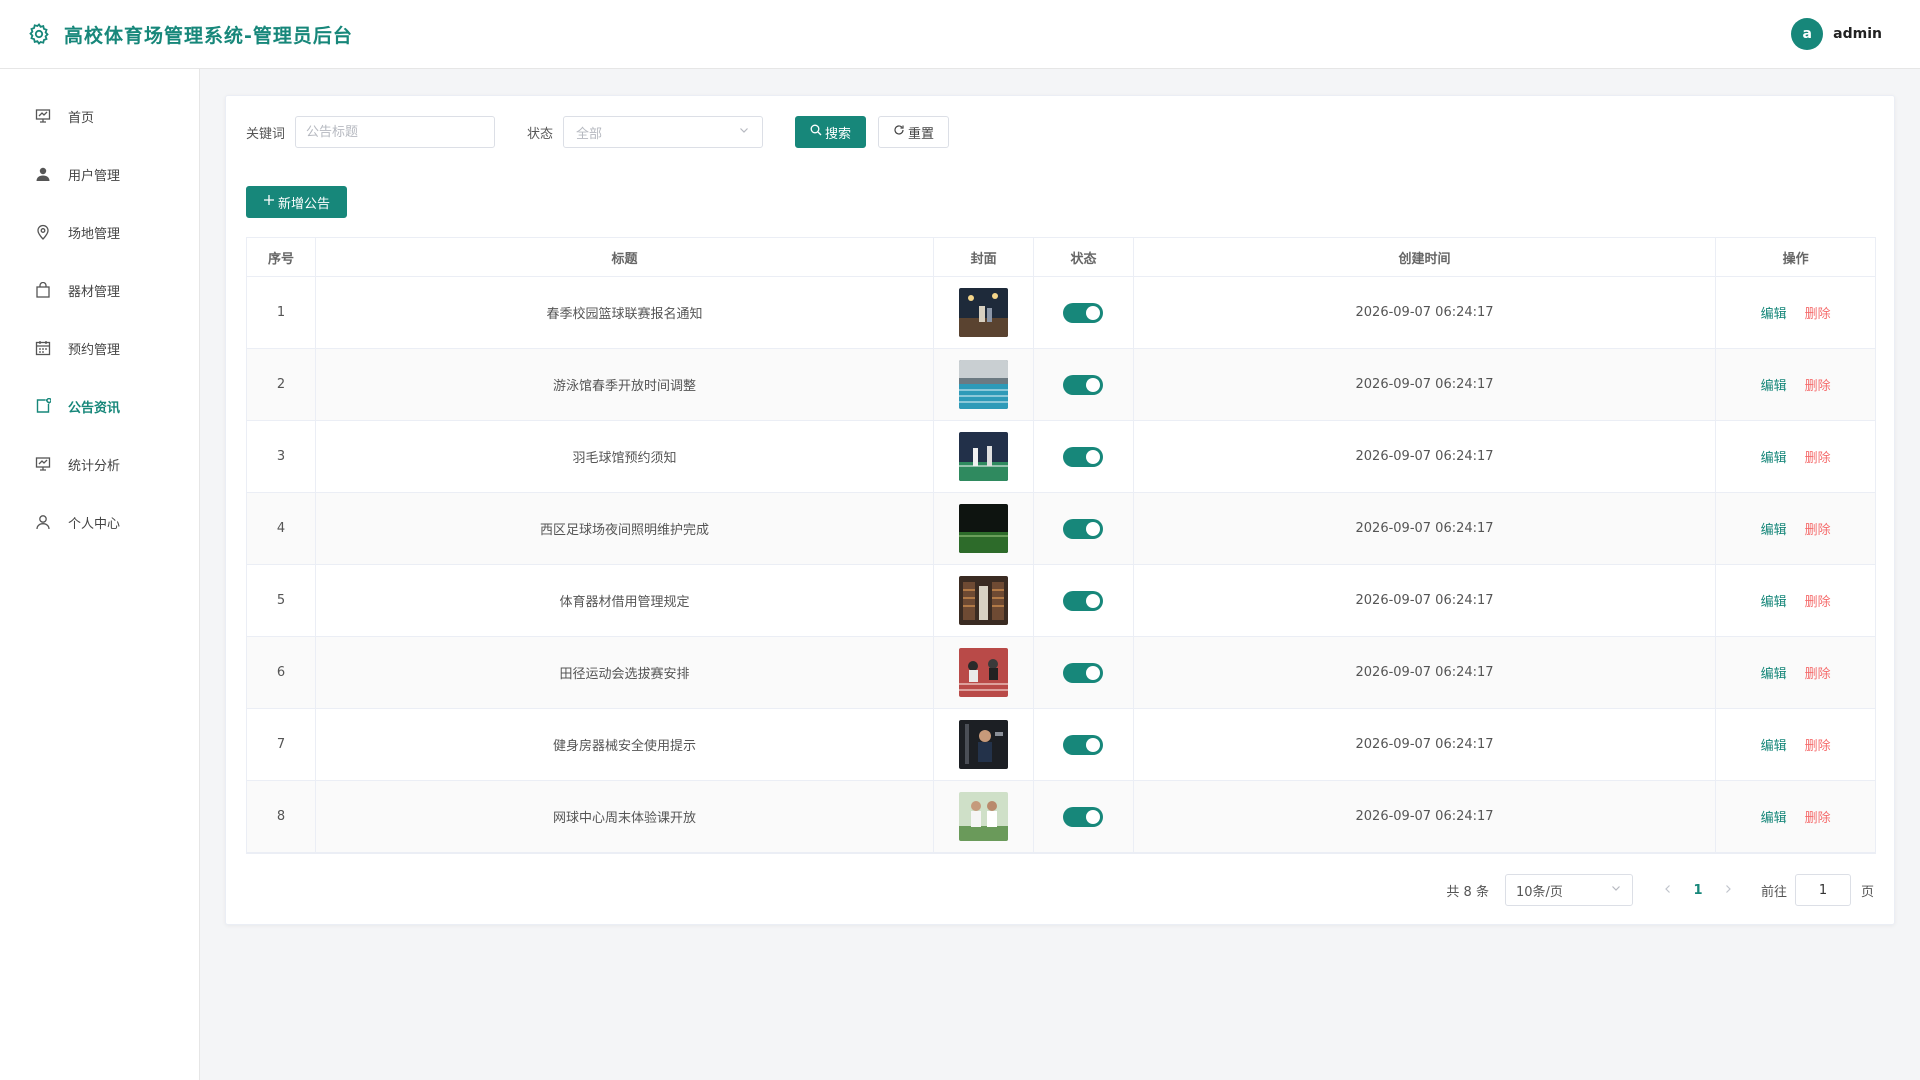  Describe the element at coordinates (266, 134) in the screenshot. I see `keyword-label: 关键词` at that location.